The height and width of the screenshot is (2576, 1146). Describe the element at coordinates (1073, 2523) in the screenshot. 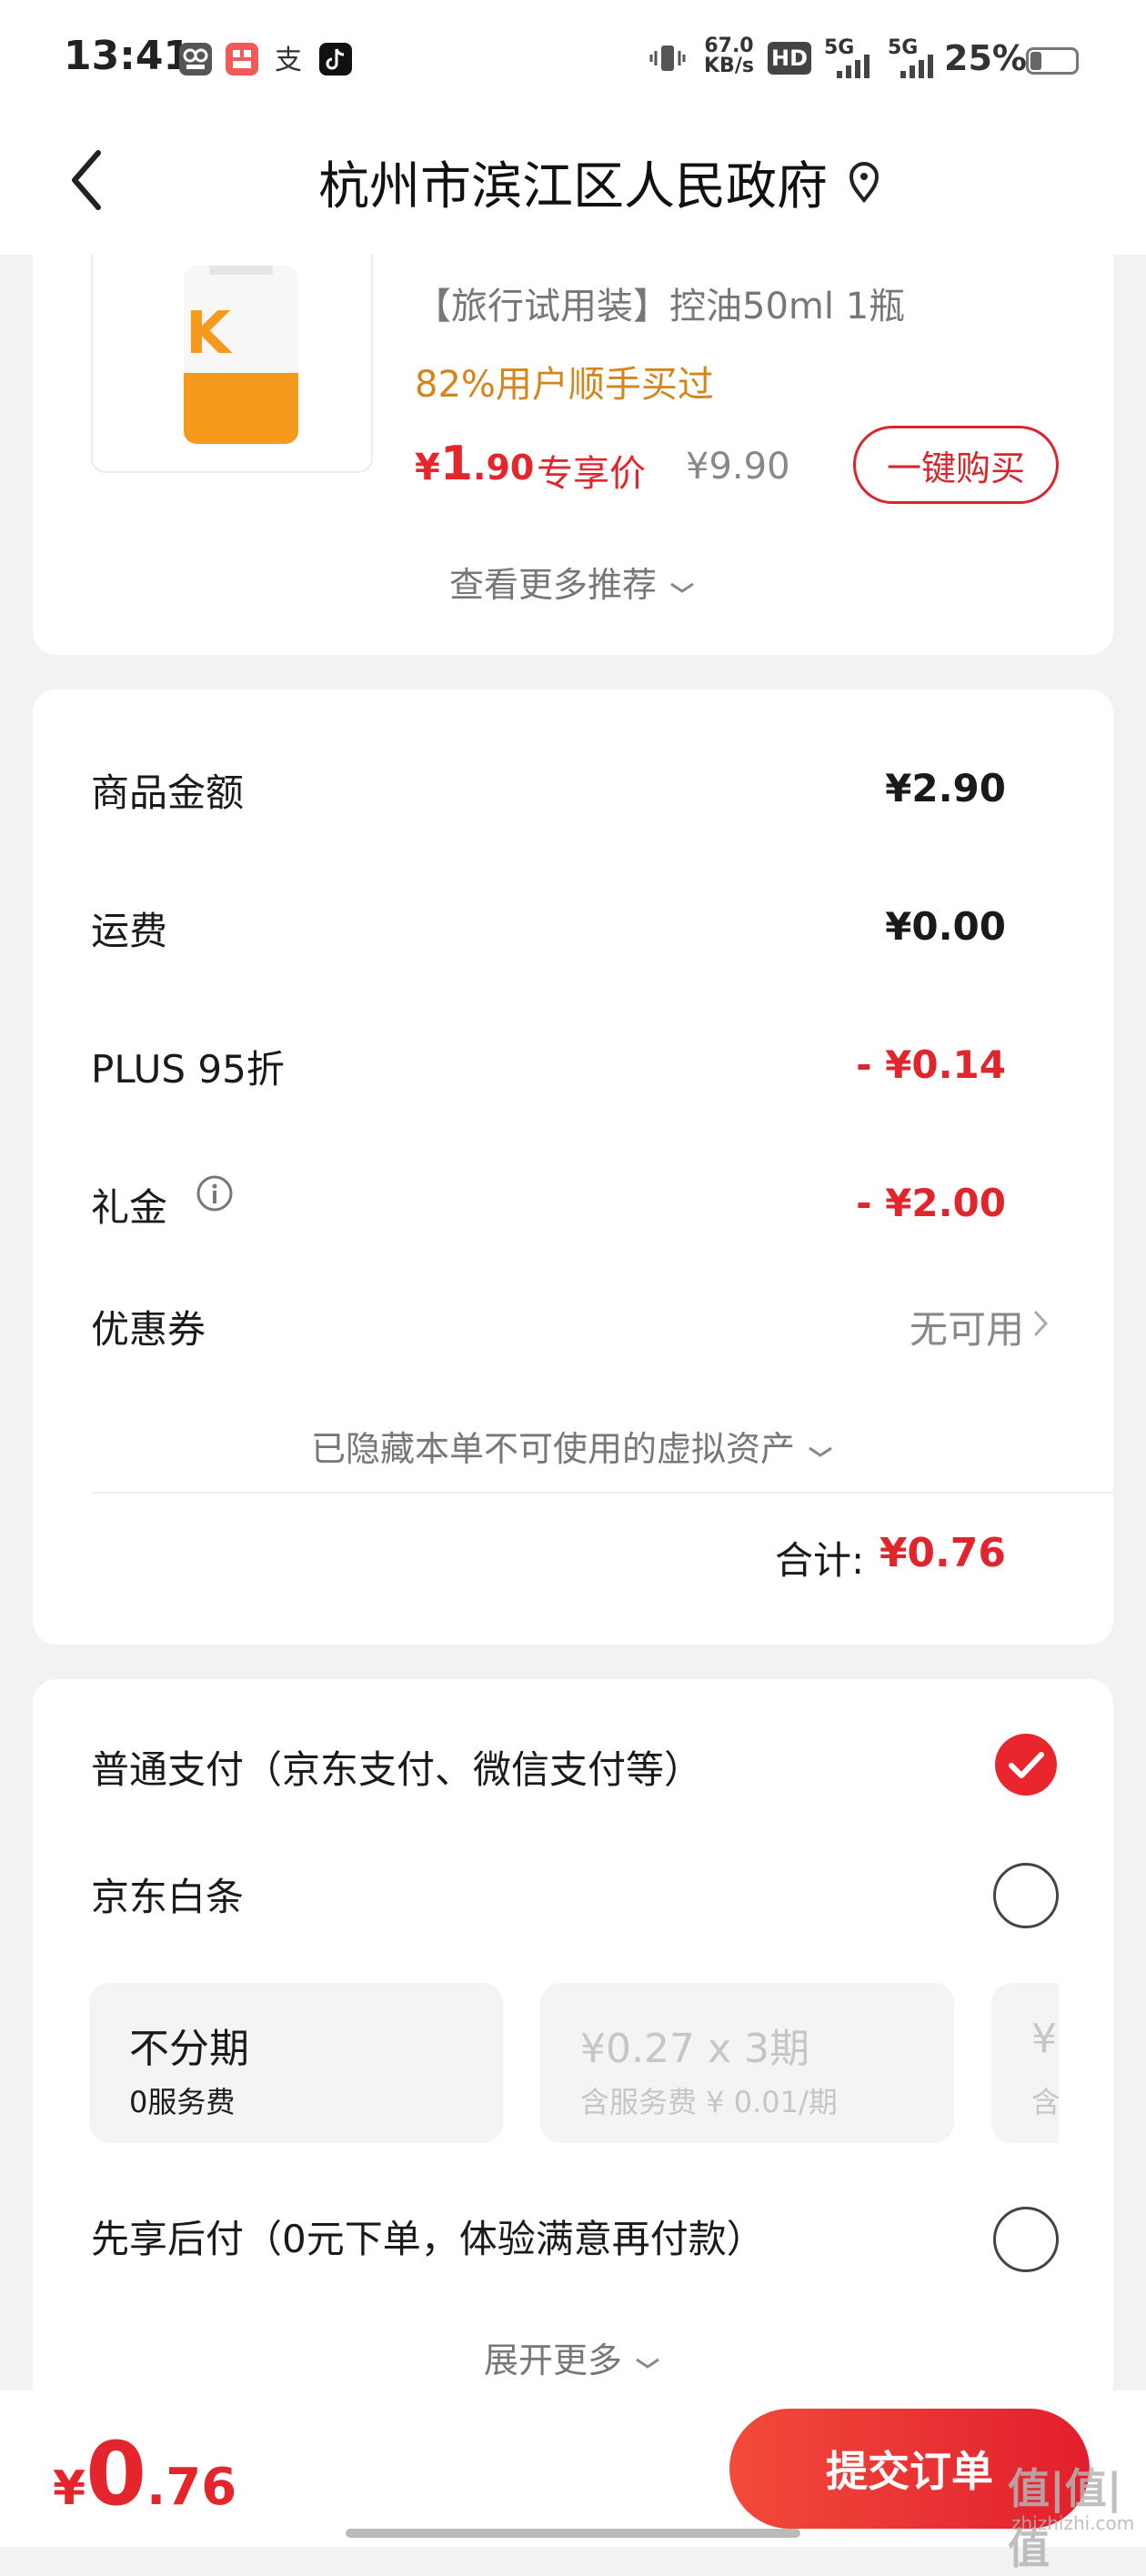

I see `watermark-url: zhizhizhi.com` at that location.